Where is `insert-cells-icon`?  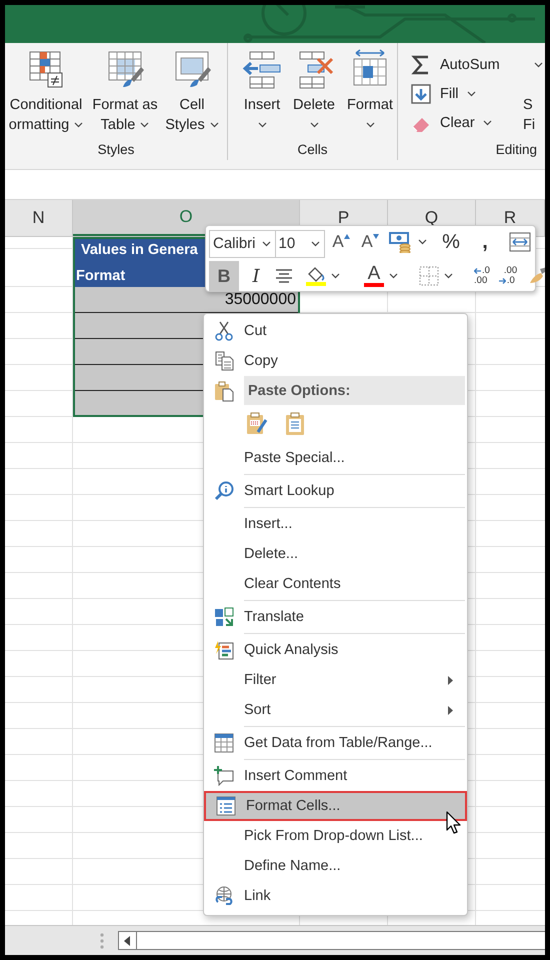 insert-cells-icon is located at coordinates (262, 69).